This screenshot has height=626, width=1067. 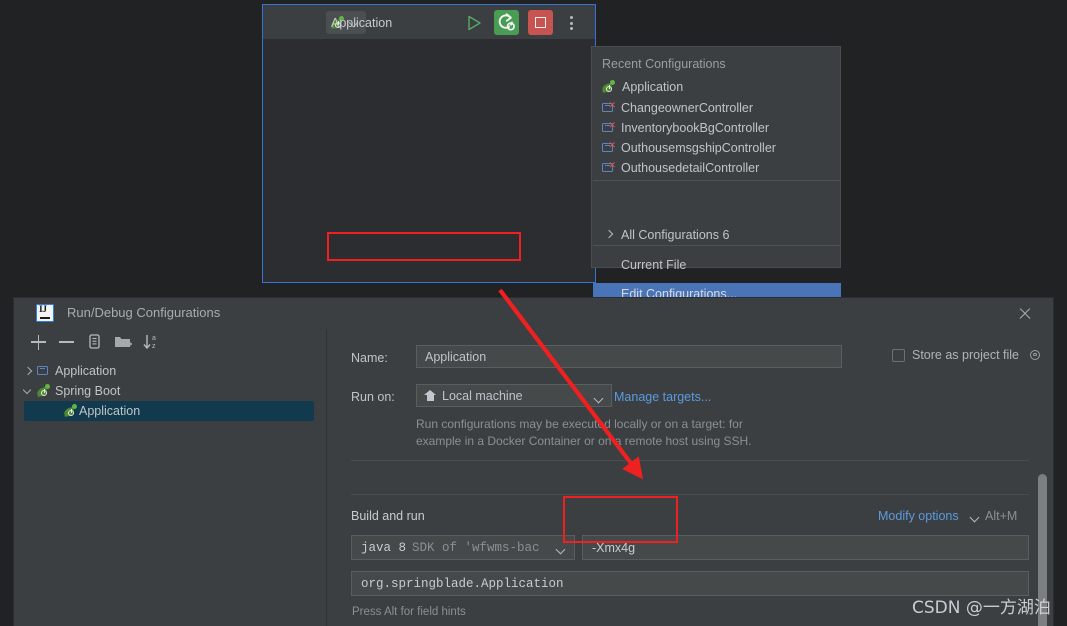 I want to click on tree-item-spring-boot: Spring Boot, so click(x=170, y=391).